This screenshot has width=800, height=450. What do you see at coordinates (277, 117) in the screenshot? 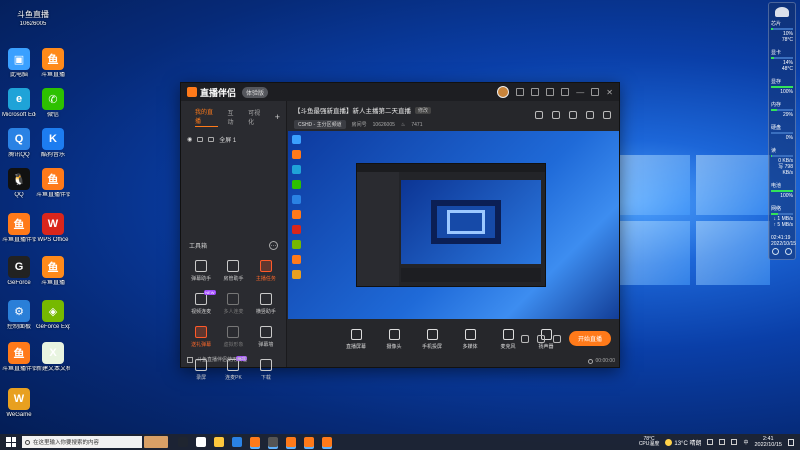
I see `add-scene-icon: +` at bounding box center [277, 117].